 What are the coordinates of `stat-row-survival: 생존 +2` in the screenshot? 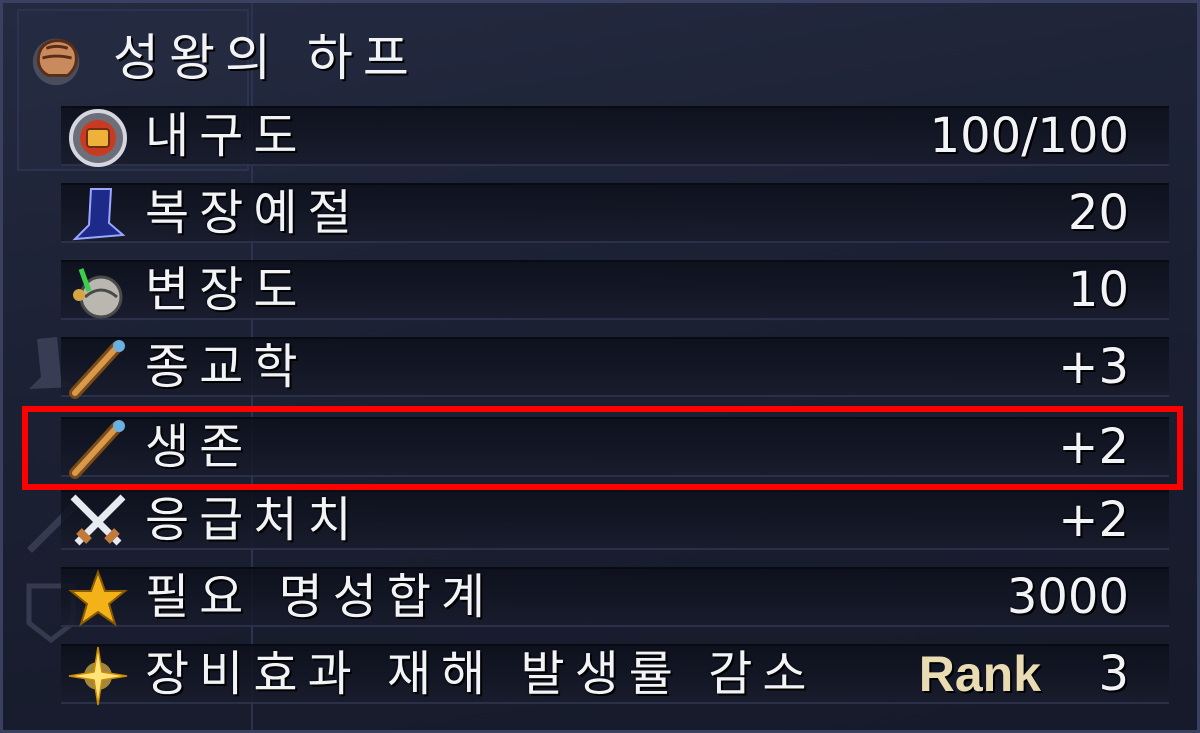 It's located at (615, 447).